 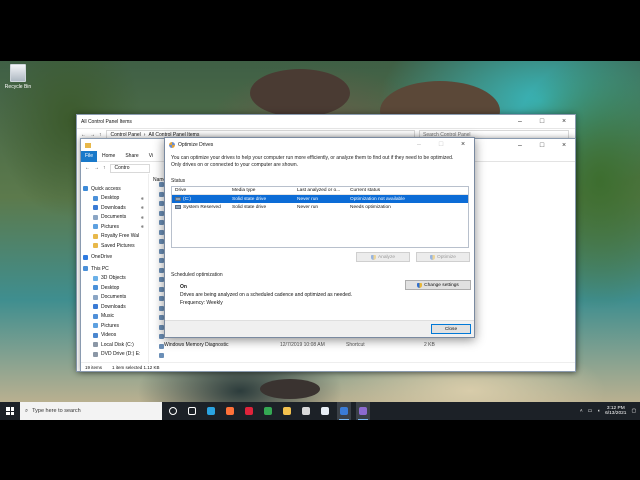 What do you see at coordinates (91, 411) in the screenshot?
I see `taskbar-search-box: ⌕ Type here to search` at bounding box center [91, 411].